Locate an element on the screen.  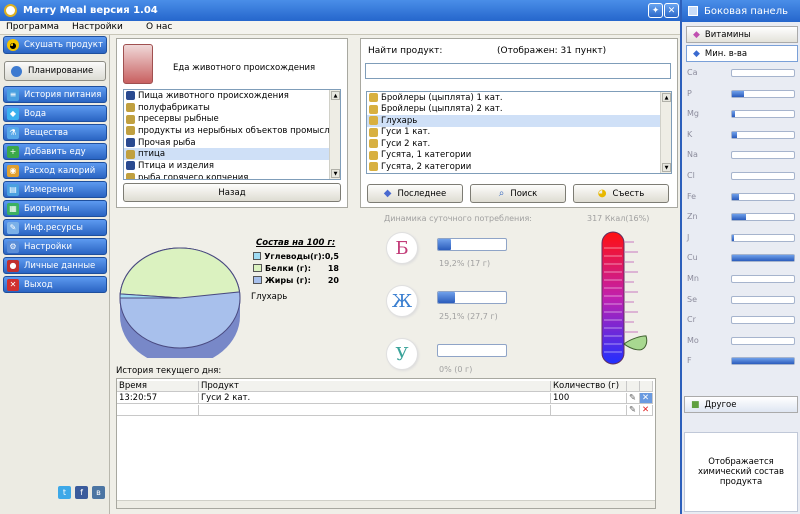
mineral-row: Cr is located at coordinates (742, 320).